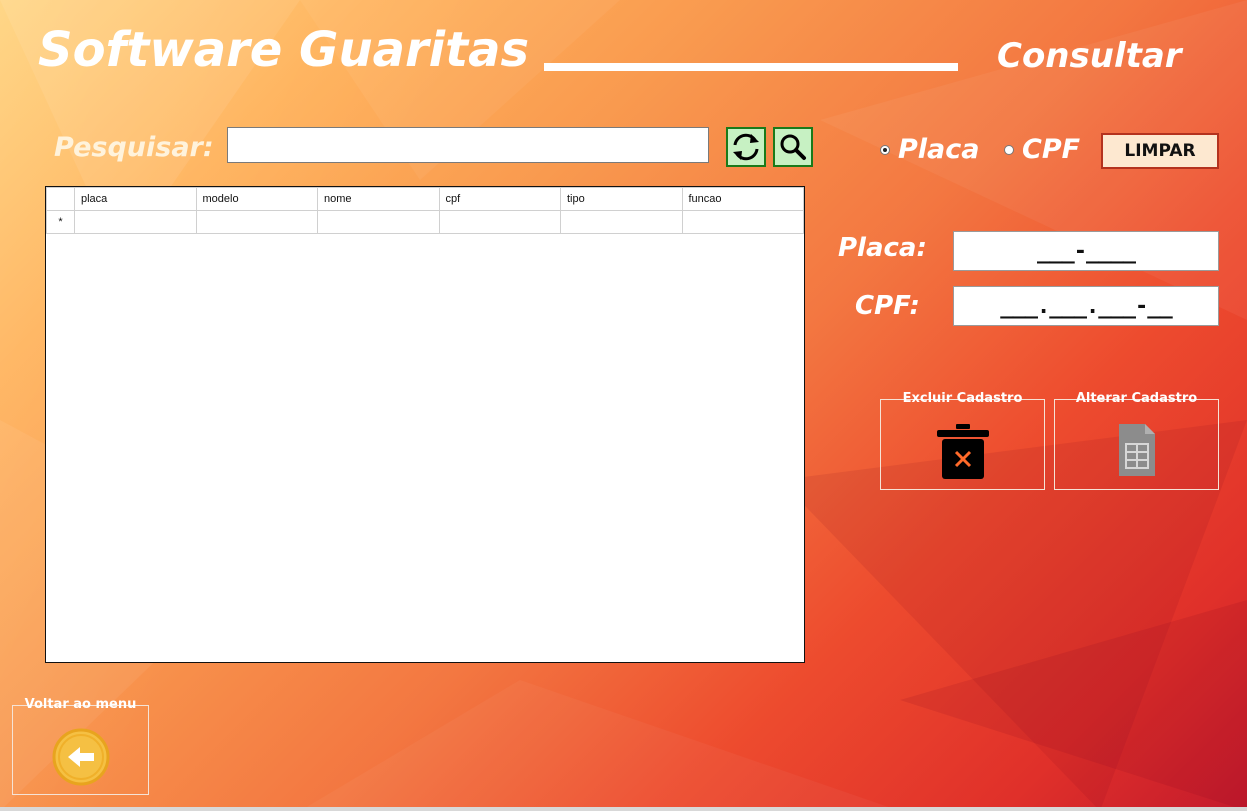  I want to click on edit-record-label: Alterar Cadastro, so click(1136, 398).